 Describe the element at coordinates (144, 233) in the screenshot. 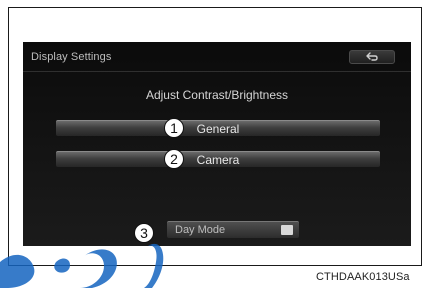

I see `callout-3: 3` at that location.